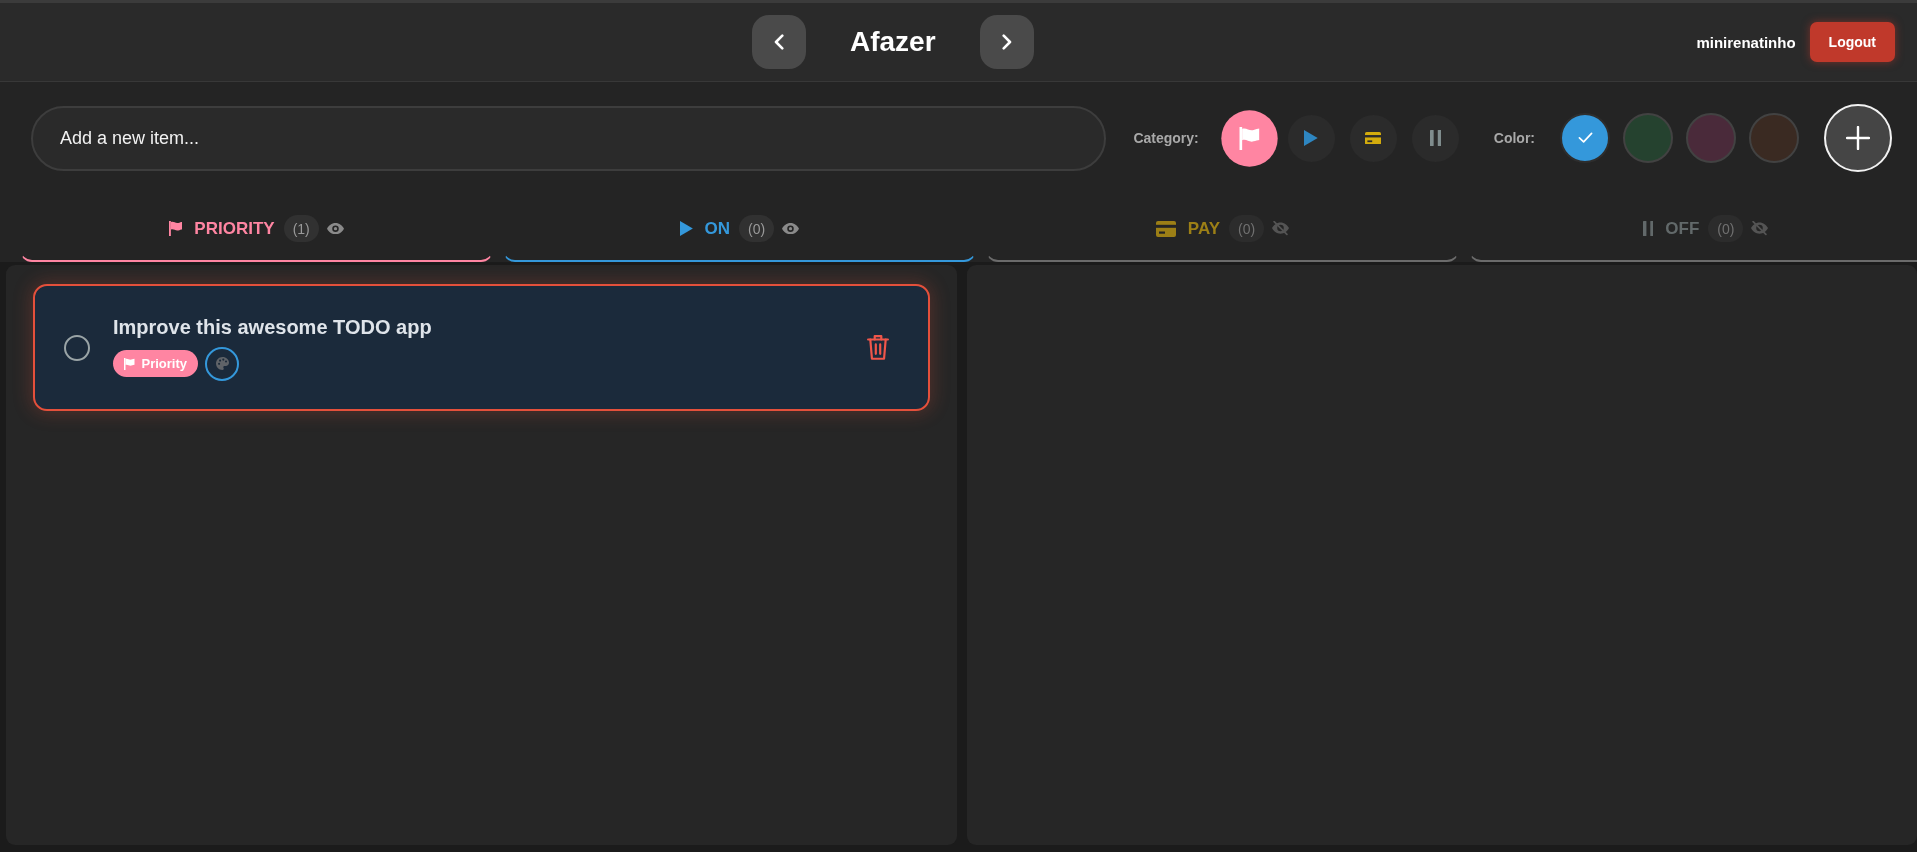 Image resolution: width=1917 pixels, height=852 pixels. What do you see at coordinates (1852, 42) in the screenshot?
I see `logout-button: Logout` at bounding box center [1852, 42].